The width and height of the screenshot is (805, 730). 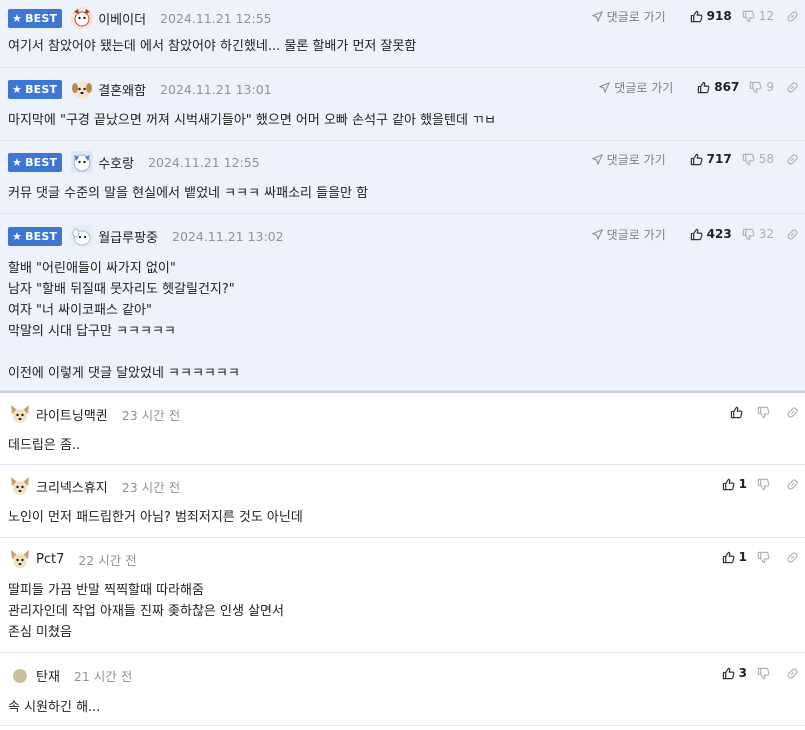 What do you see at coordinates (122, 89) in the screenshot?
I see `nickname: 결혼왜함` at bounding box center [122, 89].